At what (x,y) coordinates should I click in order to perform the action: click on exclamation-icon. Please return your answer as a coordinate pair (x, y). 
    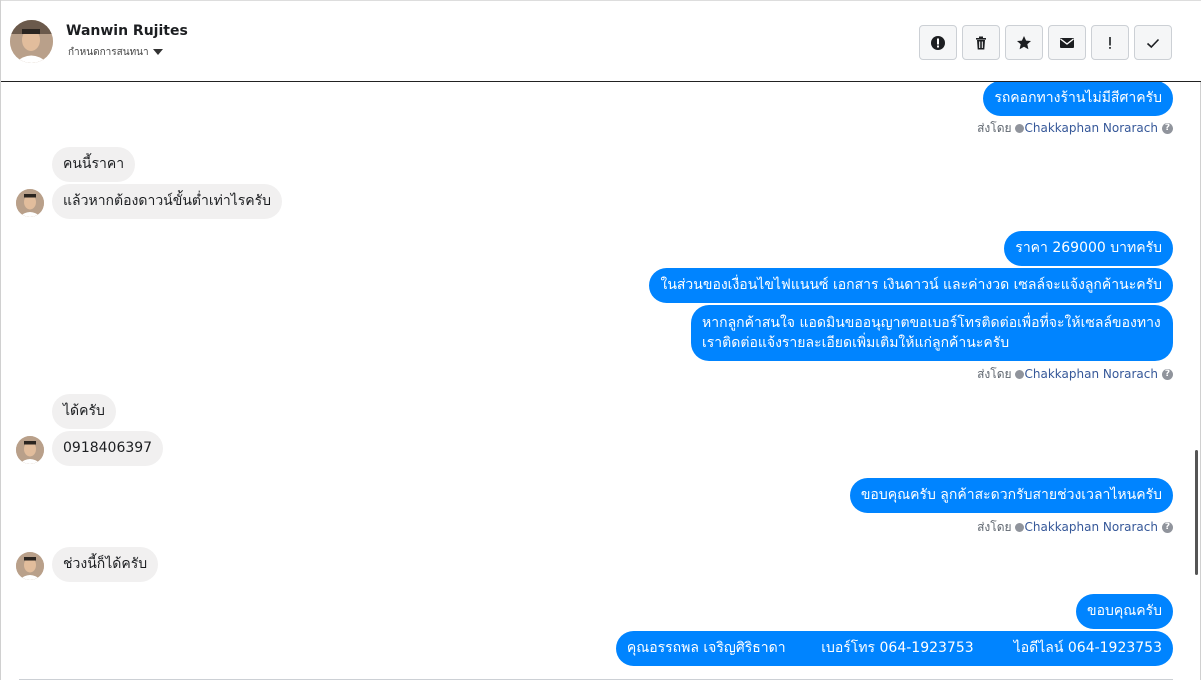
    Looking at the image, I should click on (1110, 42).